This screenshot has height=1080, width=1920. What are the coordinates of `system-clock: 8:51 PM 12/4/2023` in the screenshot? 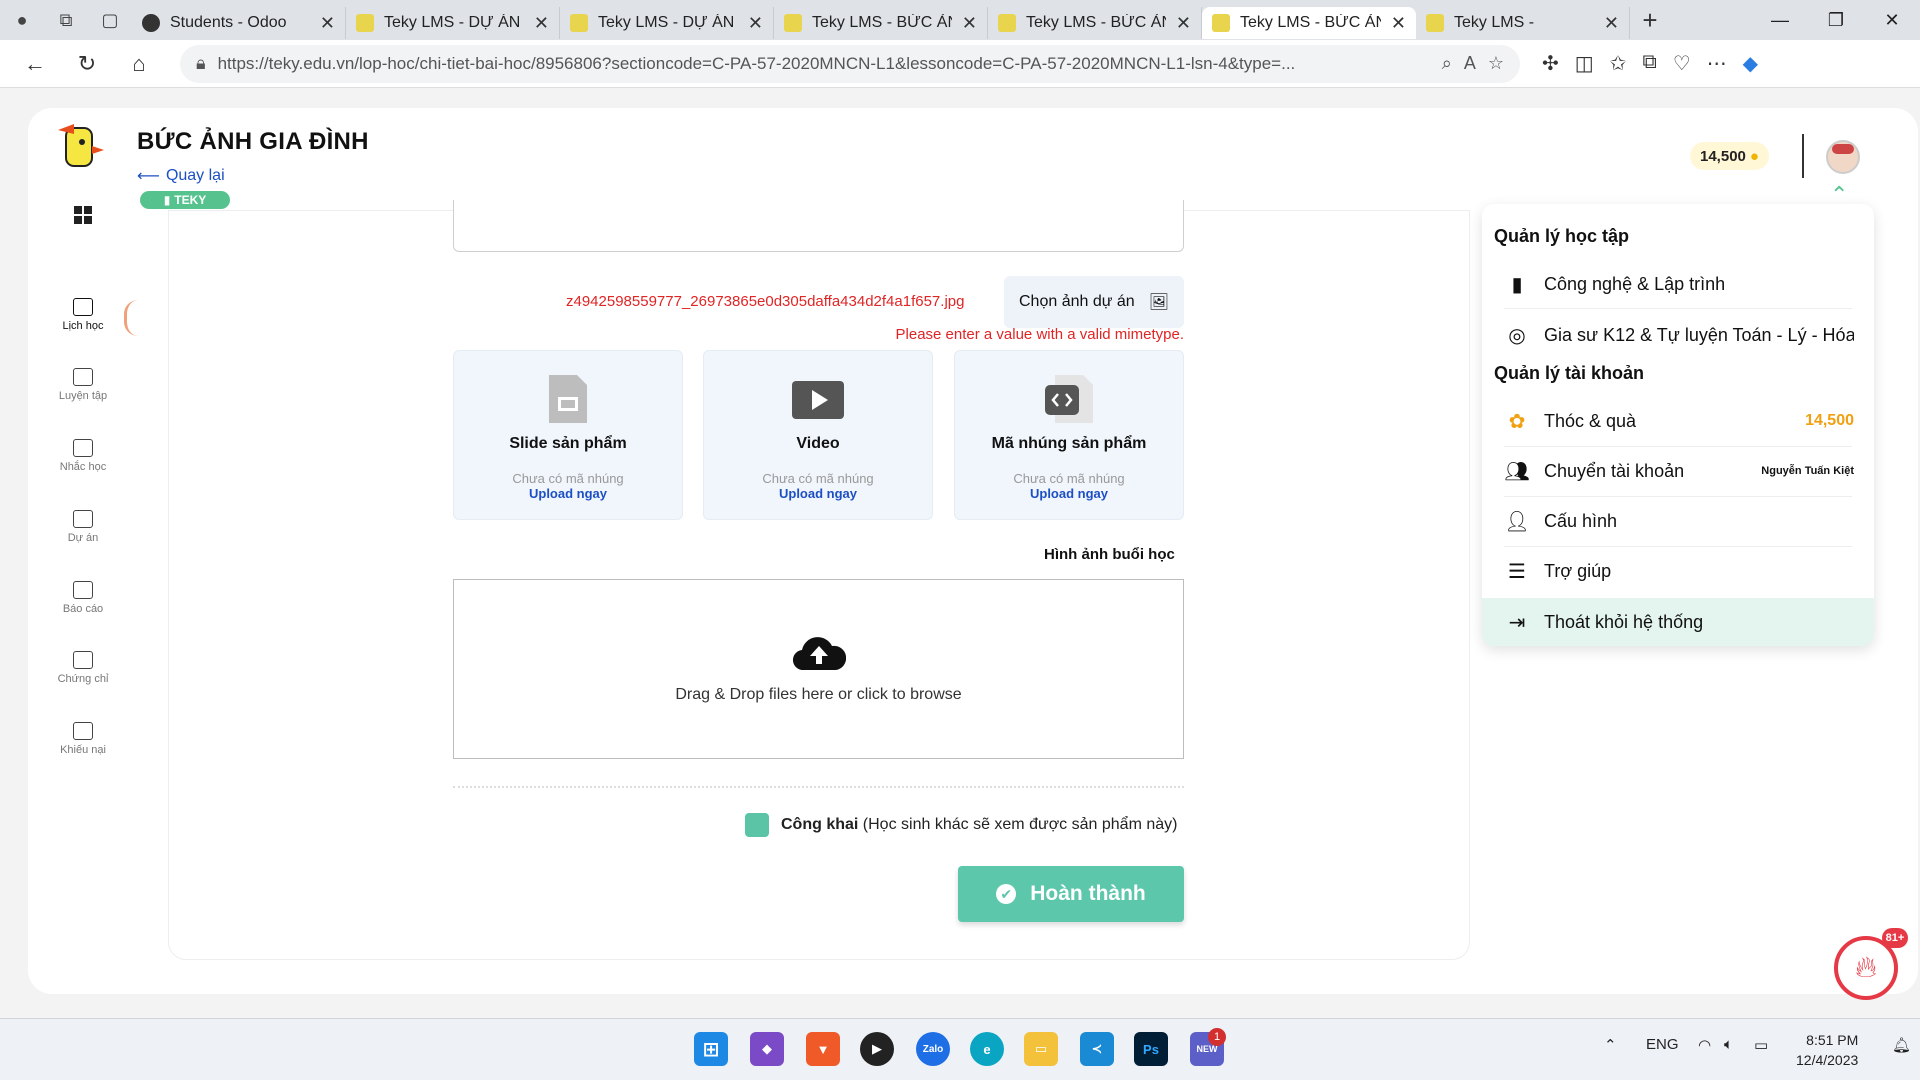 It's located at (1827, 1050).